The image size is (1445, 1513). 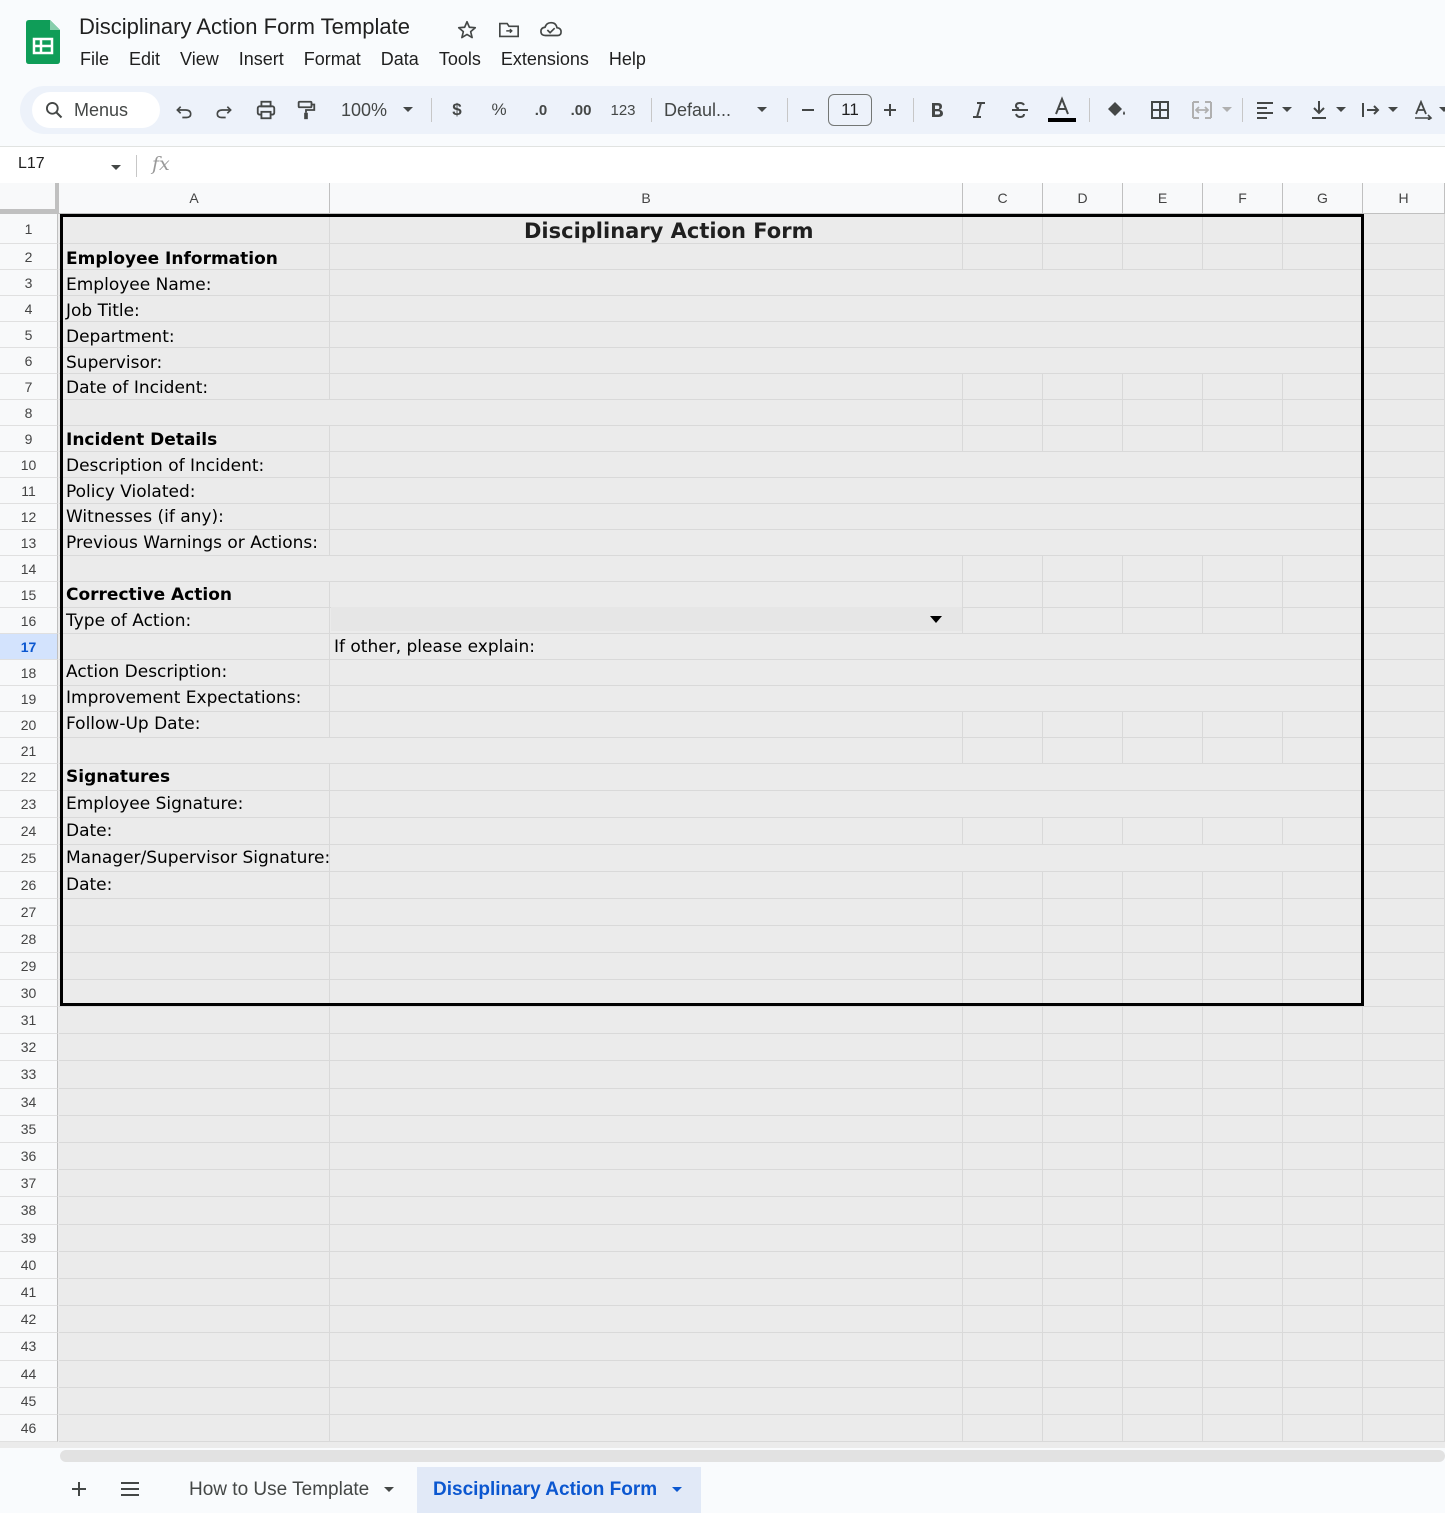 I want to click on currency-format-button: $, so click(x=457, y=110).